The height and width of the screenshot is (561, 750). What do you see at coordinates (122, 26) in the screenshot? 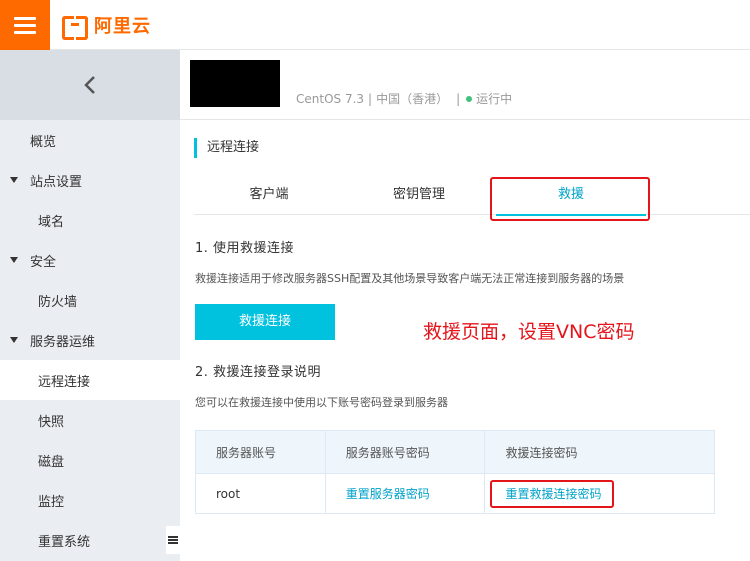
I see `logo-text: 阿里云` at bounding box center [122, 26].